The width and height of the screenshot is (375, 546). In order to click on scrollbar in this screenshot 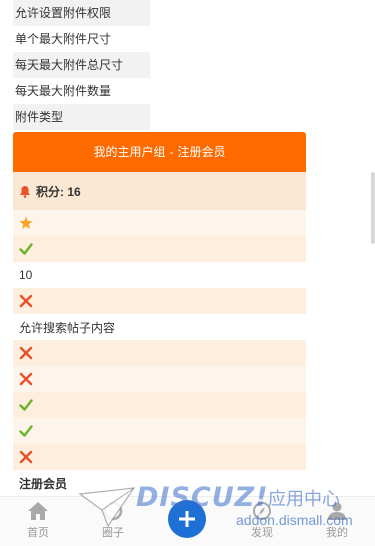, I will do `click(373, 208)`.